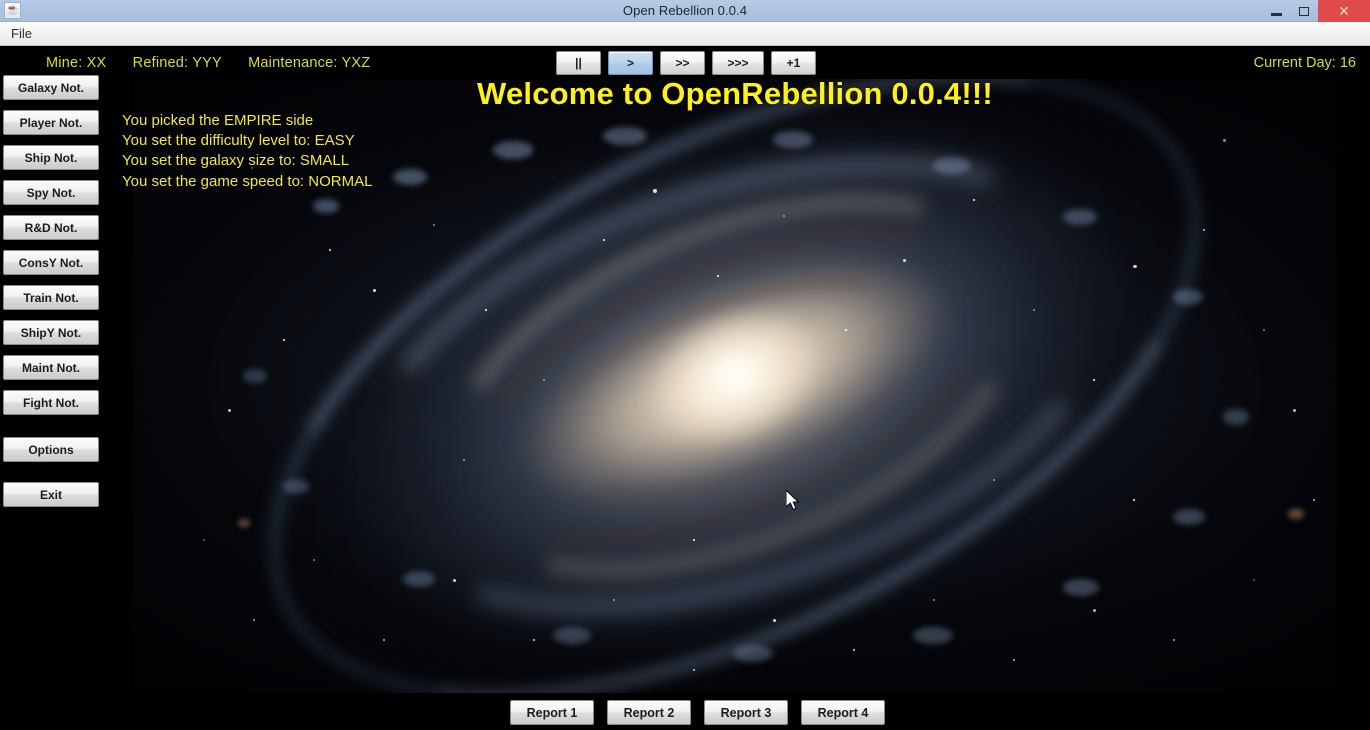  I want to click on resource-maintenance: Maintenance: YXZ, so click(309, 63).